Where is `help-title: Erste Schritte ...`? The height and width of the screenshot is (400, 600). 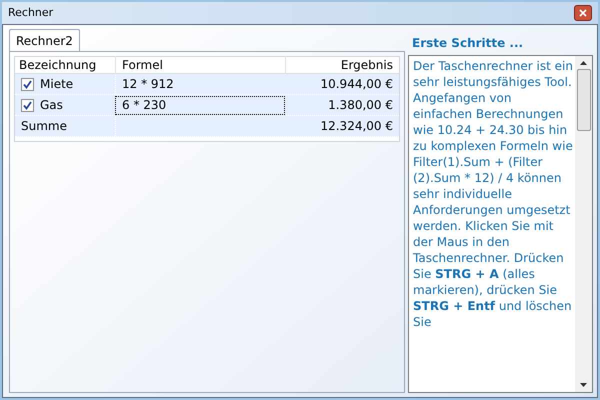
help-title: Erste Schritte ... is located at coordinates (467, 43).